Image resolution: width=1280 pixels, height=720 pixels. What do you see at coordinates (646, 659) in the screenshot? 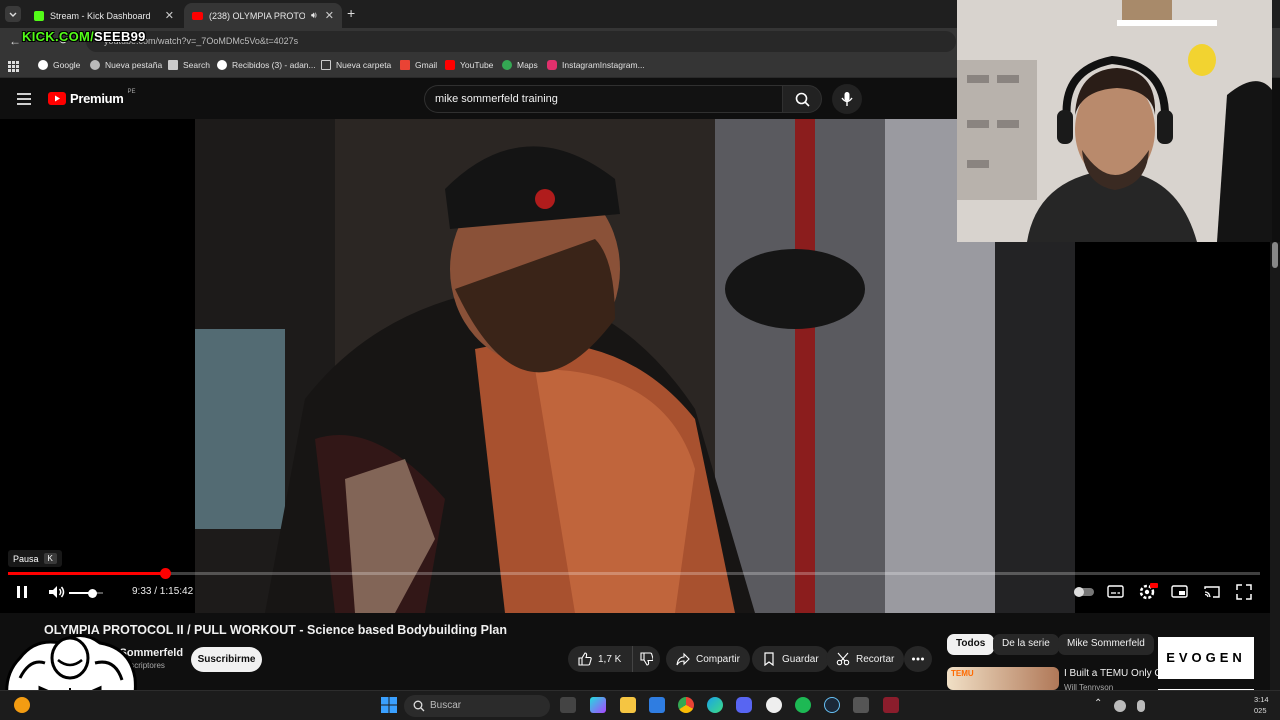
I see `dislike-button` at bounding box center [646, 659].